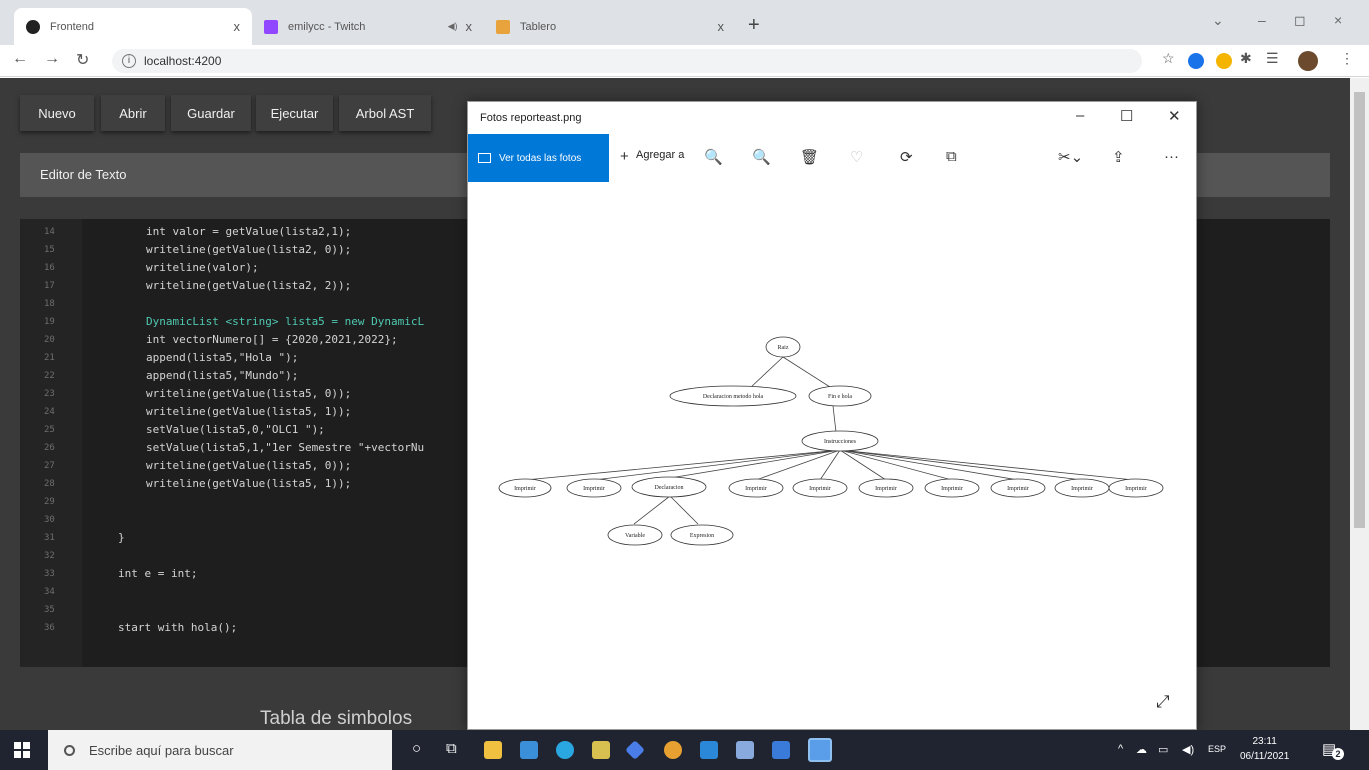 This screenshot has width=1369, height=770. I want to click on all-photos-button: Ver todas las fotos, so click(538, 158).